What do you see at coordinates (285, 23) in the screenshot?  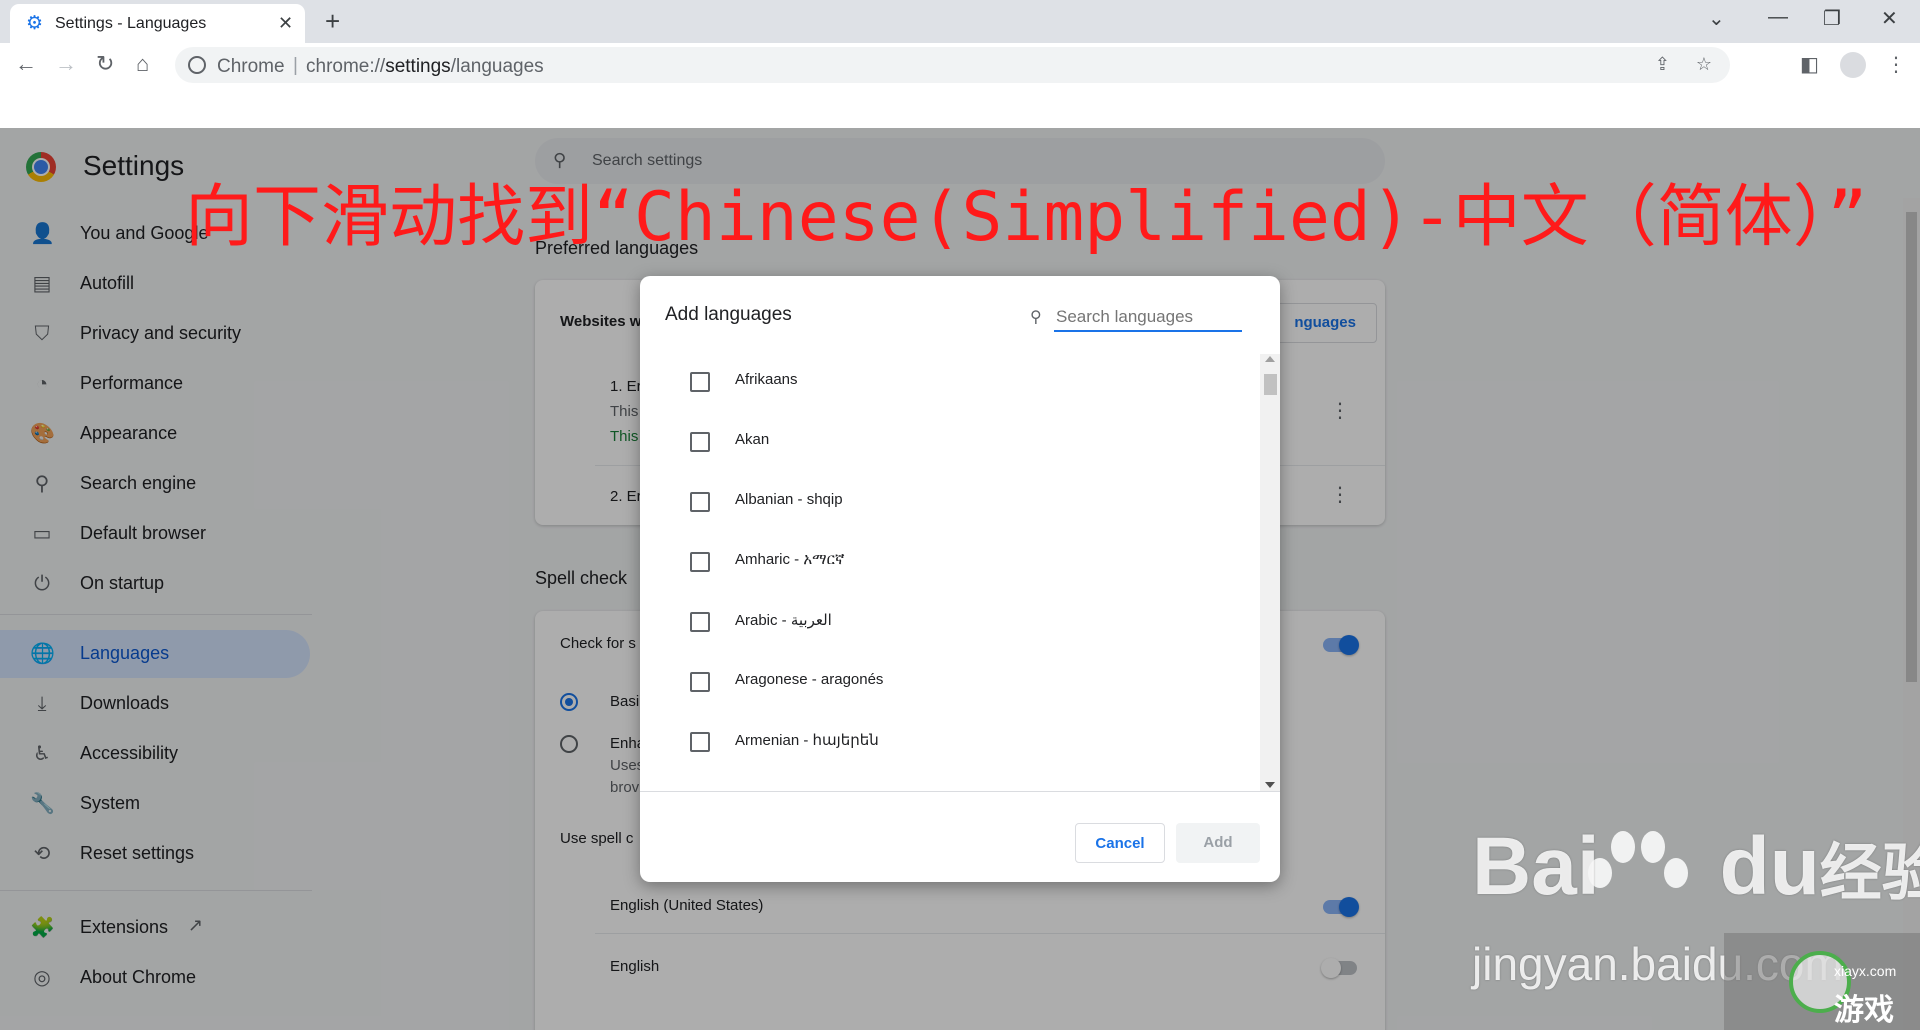 I see `close-tab-icon: ✕` at bounding box center [285, 23].